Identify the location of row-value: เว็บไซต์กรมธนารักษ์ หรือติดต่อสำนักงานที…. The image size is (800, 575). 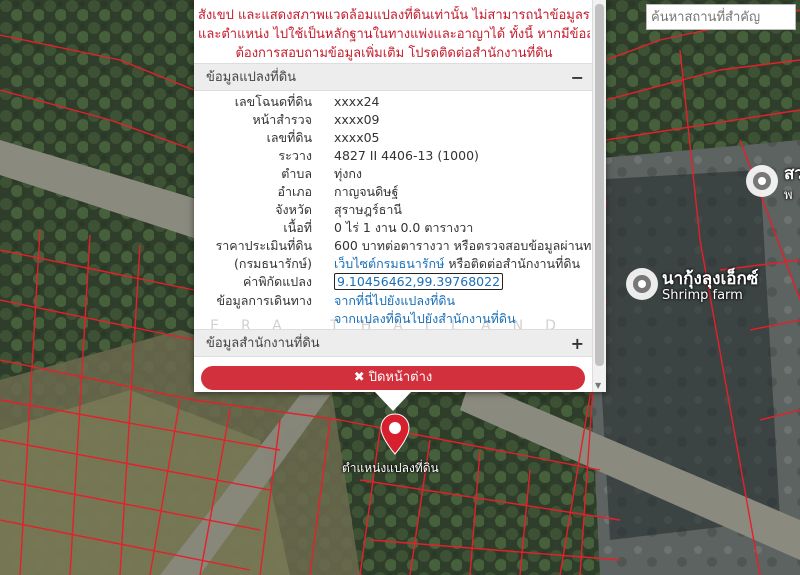
(457, 264).